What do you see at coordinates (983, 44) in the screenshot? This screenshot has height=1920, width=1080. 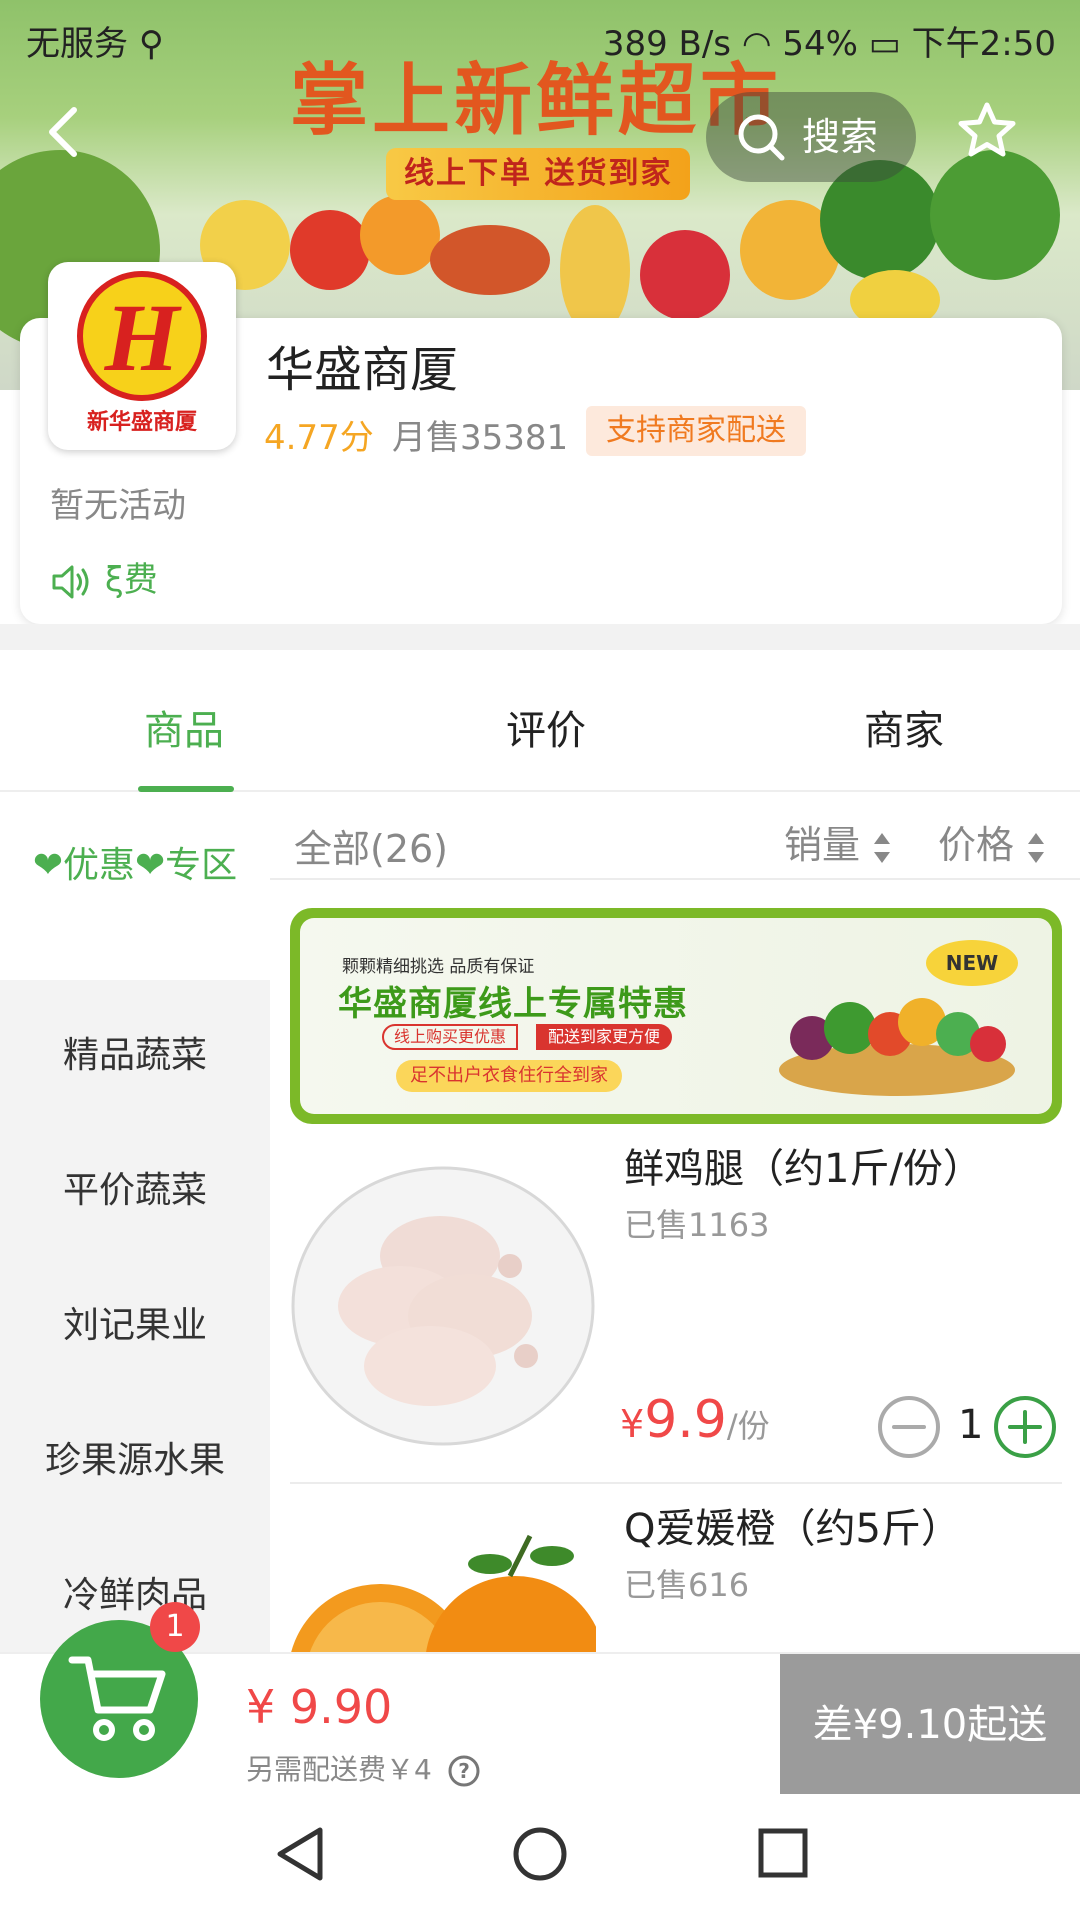 I see `clock: 下午2:50` at bounding box center [983, 44].